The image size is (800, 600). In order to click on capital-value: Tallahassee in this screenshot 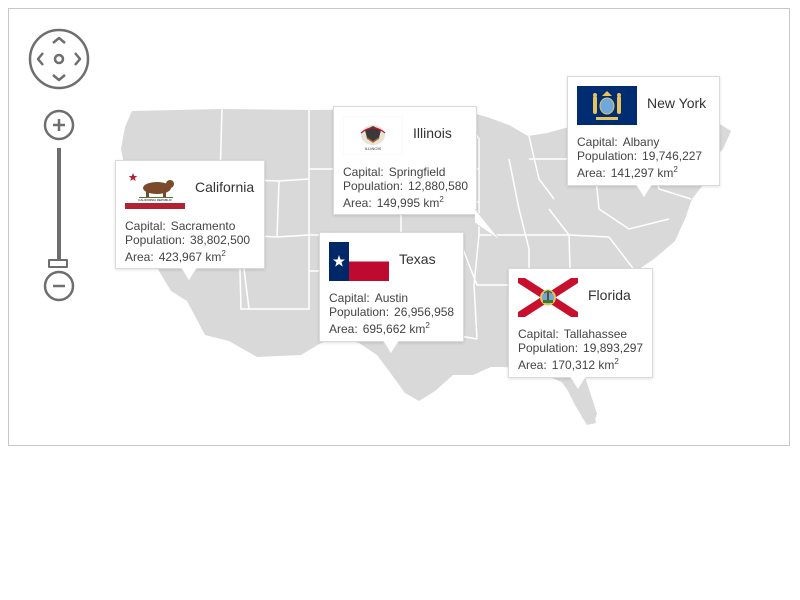, I will do `click(595, 334)`.